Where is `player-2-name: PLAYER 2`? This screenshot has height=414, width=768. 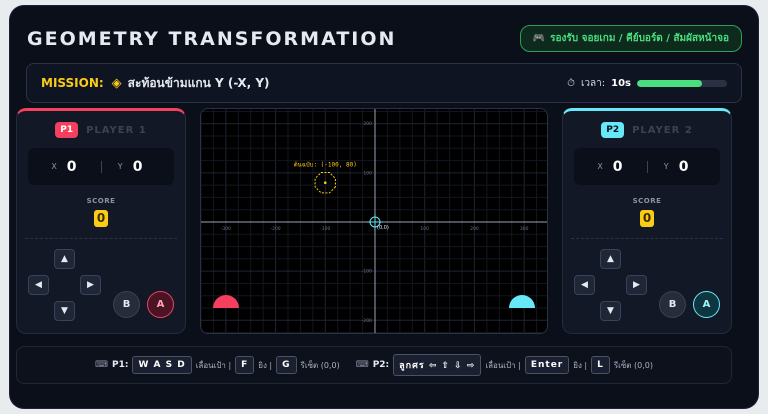 player-2-name: PLAYER 2 is located at coordinates (662, 130).